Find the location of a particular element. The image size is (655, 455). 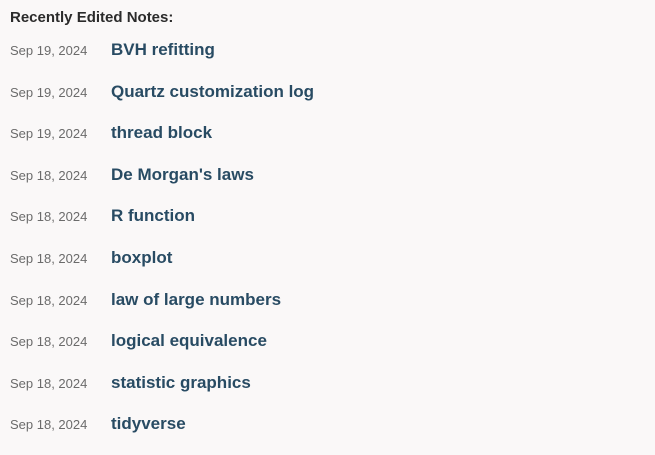

note-link: BVH refitting is located at coordinates (163, 50).